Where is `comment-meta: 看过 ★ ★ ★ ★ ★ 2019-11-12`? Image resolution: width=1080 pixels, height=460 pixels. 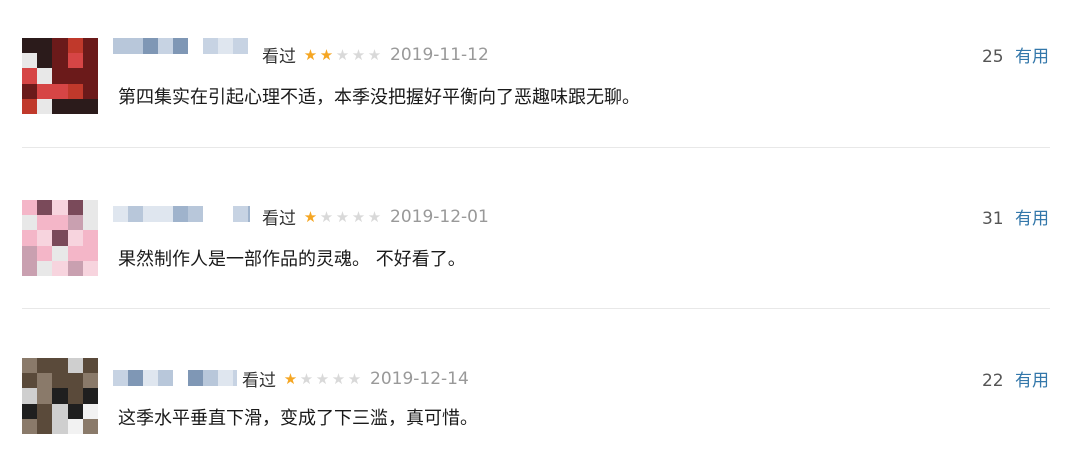 comment-meta: 看过 ★ ★ ★ ★ ★ 2019-11-12 is located at coordinates (375, 55).